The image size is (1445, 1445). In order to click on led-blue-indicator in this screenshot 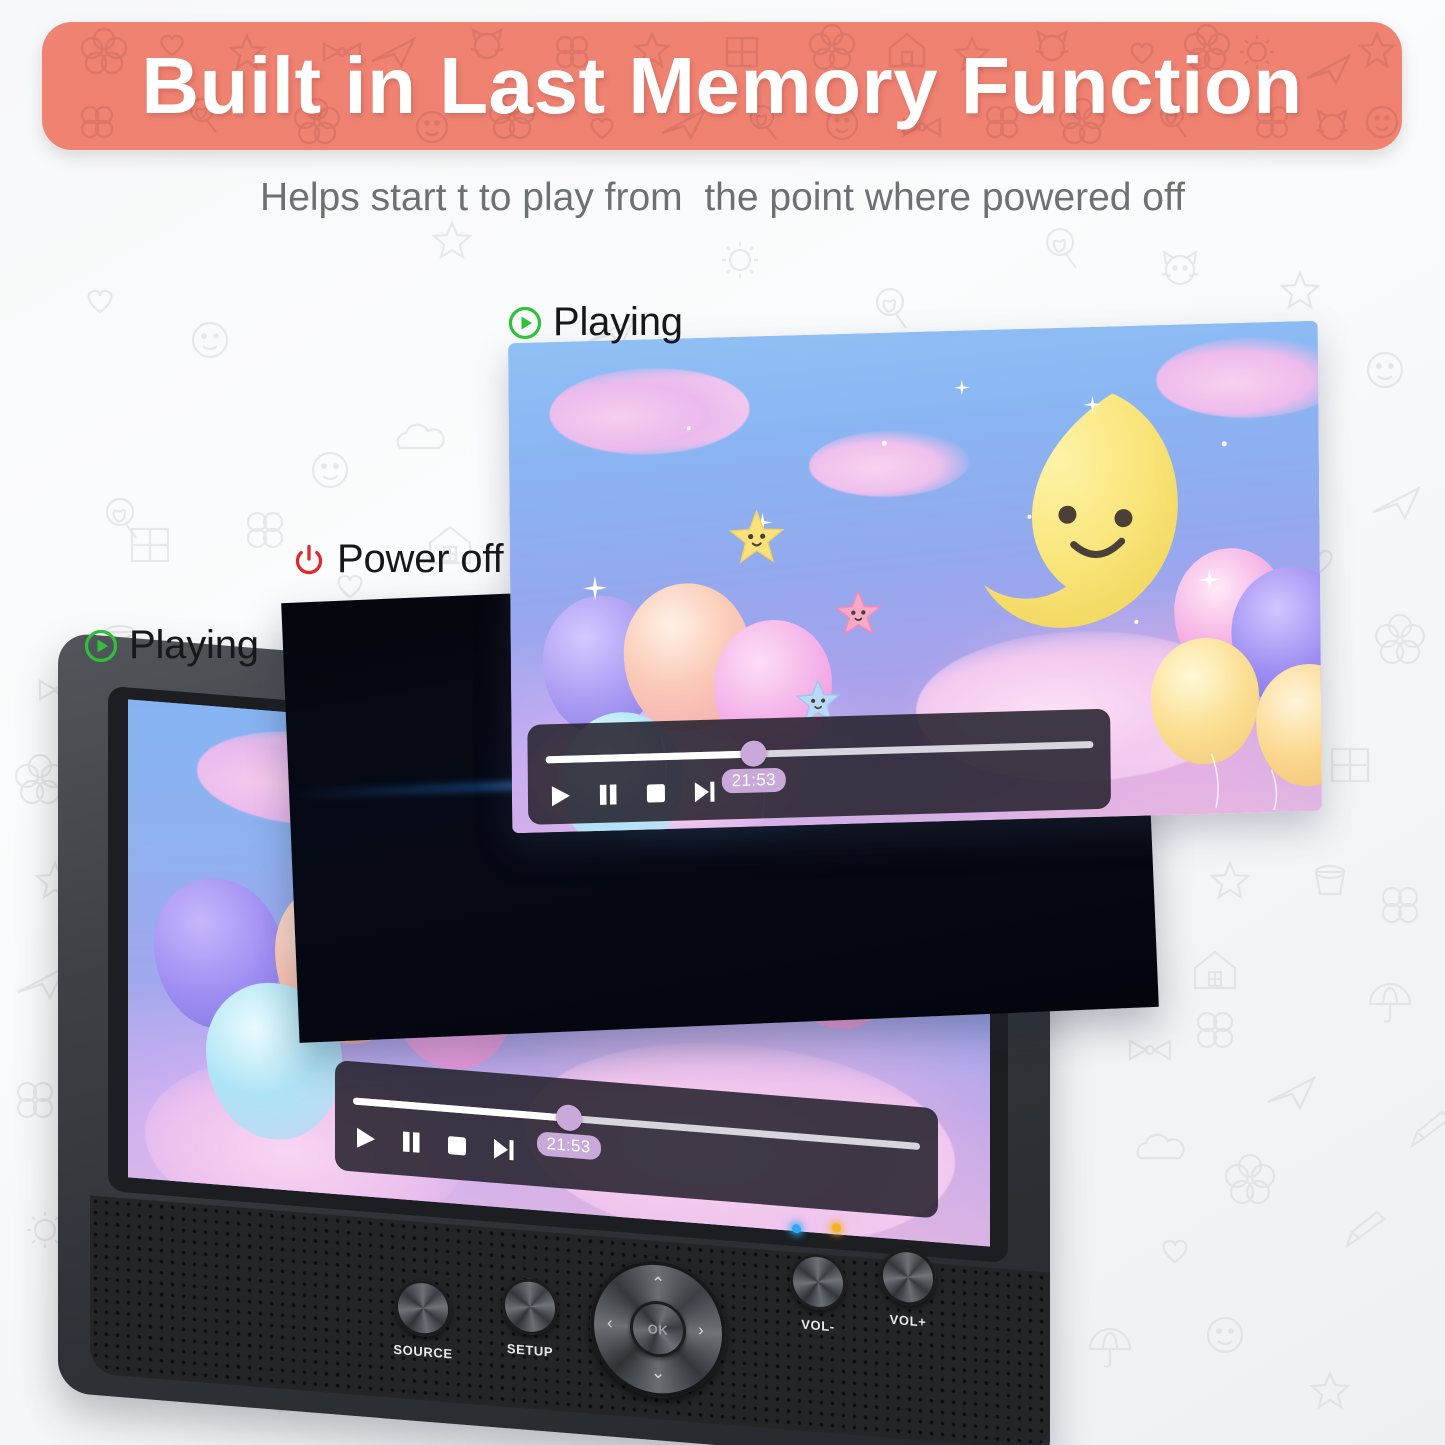, I will do `click(796, 1228)`.